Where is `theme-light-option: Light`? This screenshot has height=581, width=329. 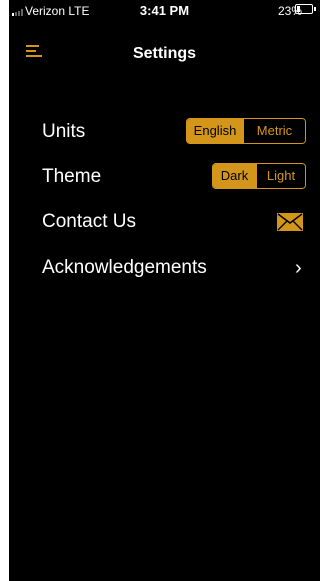 theme-light-option: Light is located at coordinates (280, 176).